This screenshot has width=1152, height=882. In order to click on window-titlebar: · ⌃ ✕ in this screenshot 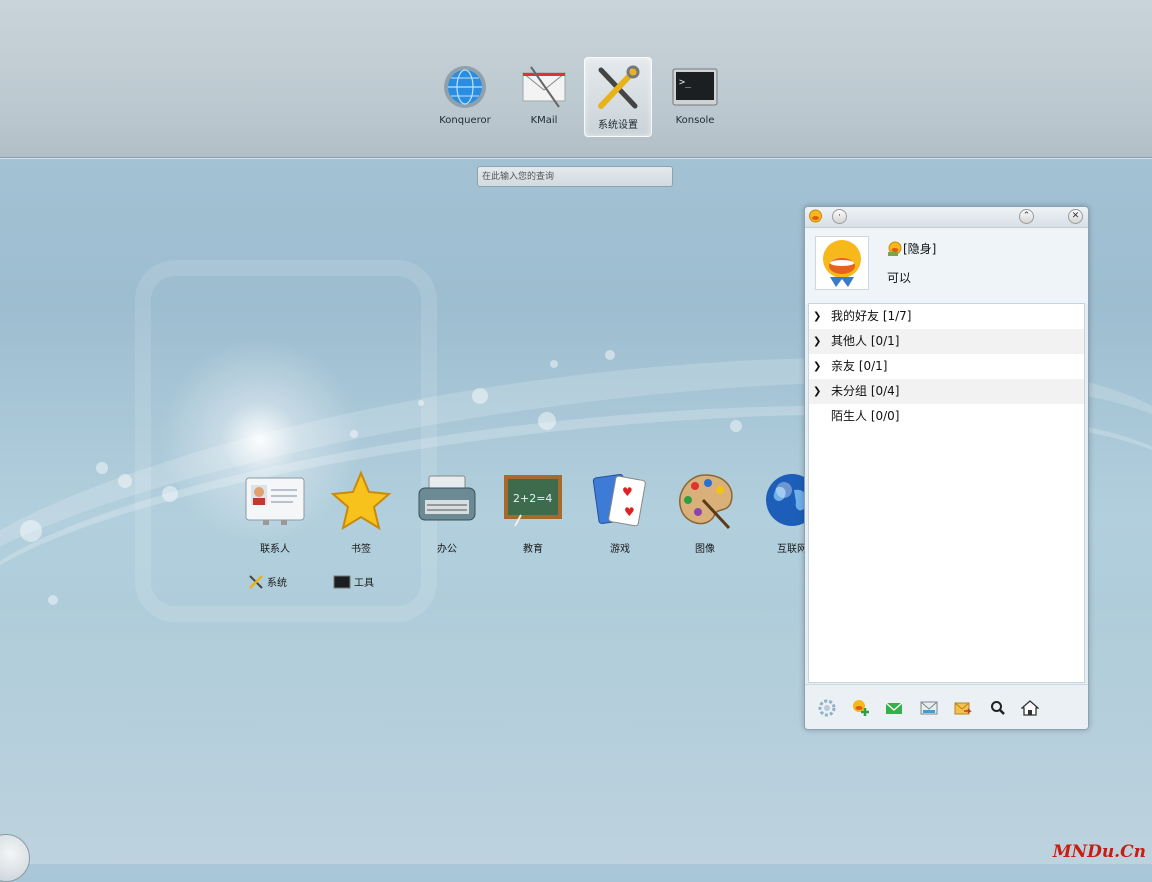, I will do `click(946, 217)`.